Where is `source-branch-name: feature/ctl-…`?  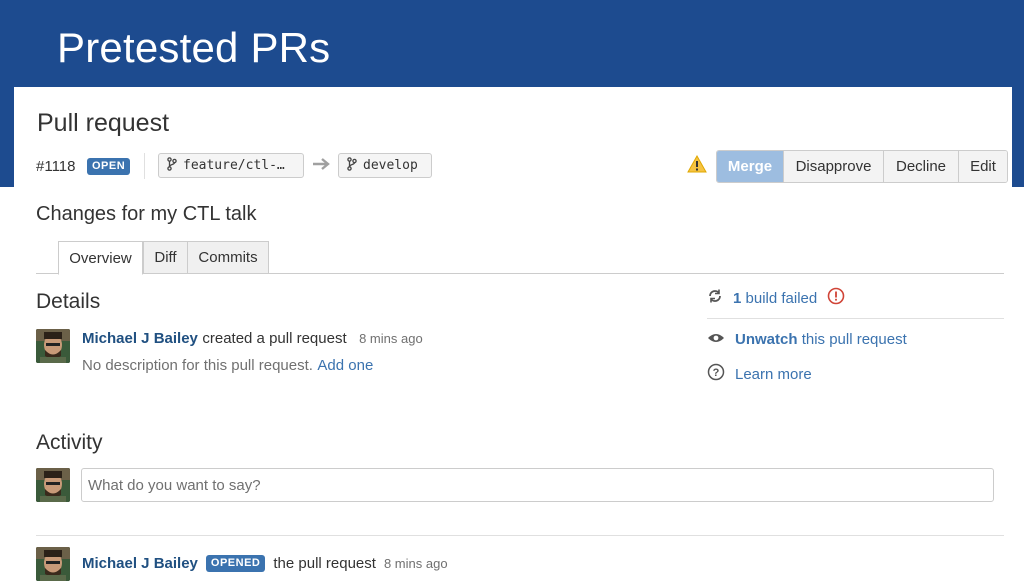 source-branch-name: feature/ctl-… is located at coordinates (234, 165).